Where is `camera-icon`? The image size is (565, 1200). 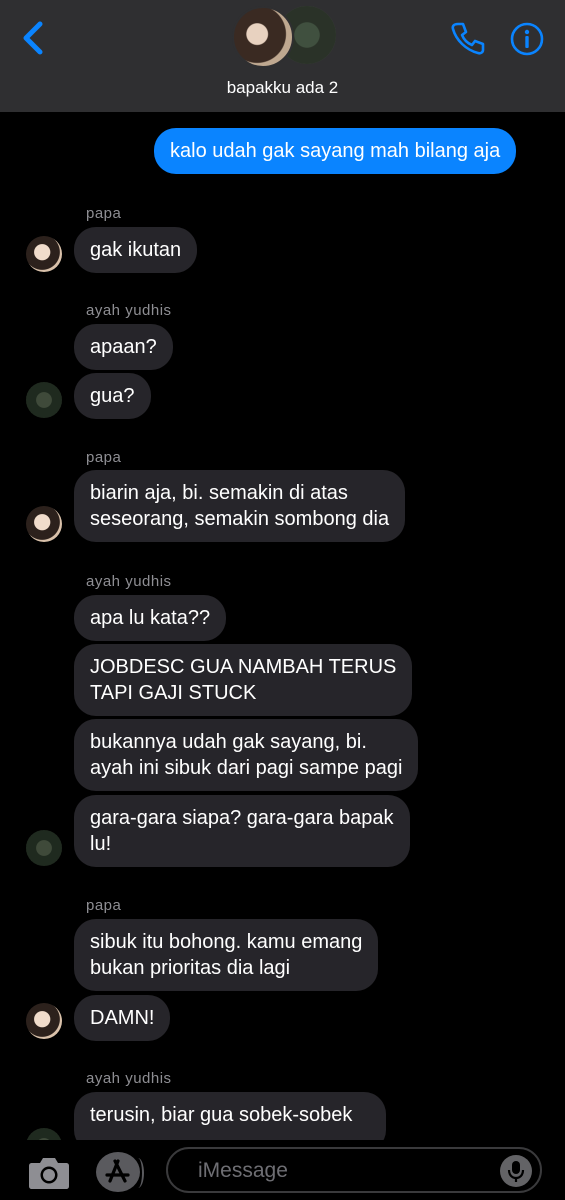
camera-icon is located at coordinates (49, 1173).